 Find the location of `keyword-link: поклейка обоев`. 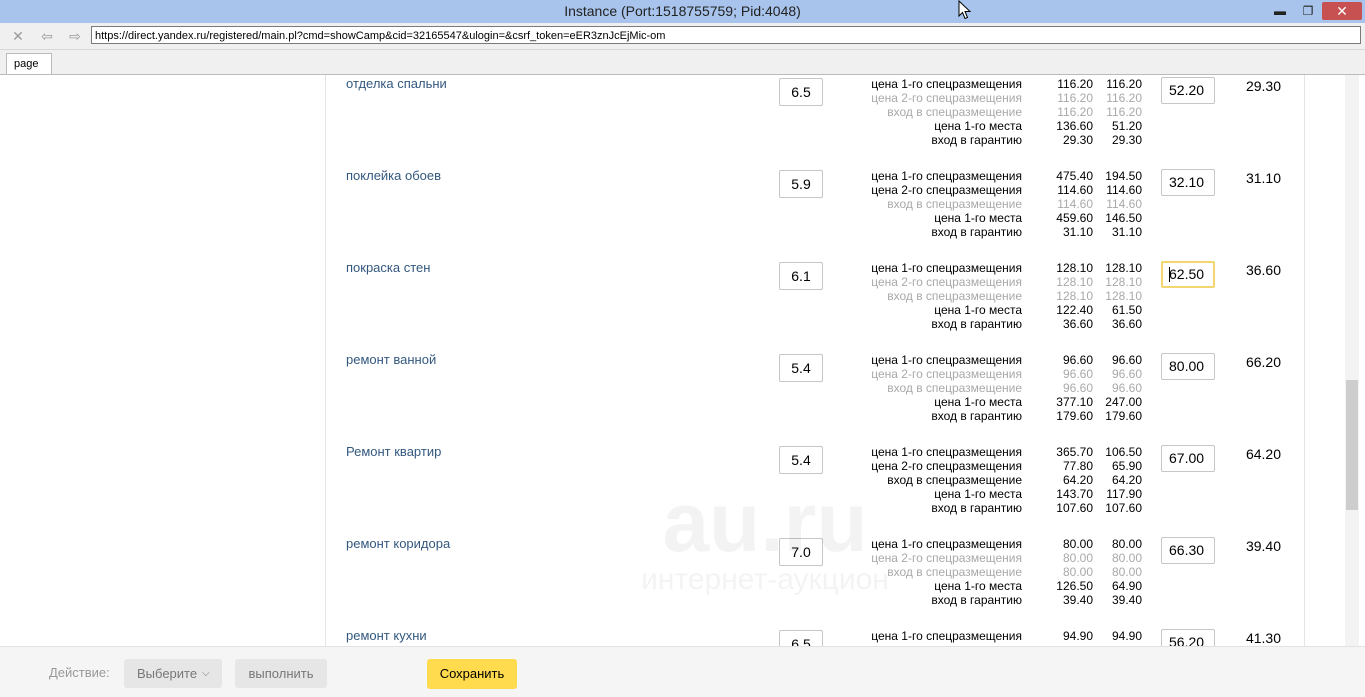

keyword-link: поклейка обоев is located at coordinates (393, 175).